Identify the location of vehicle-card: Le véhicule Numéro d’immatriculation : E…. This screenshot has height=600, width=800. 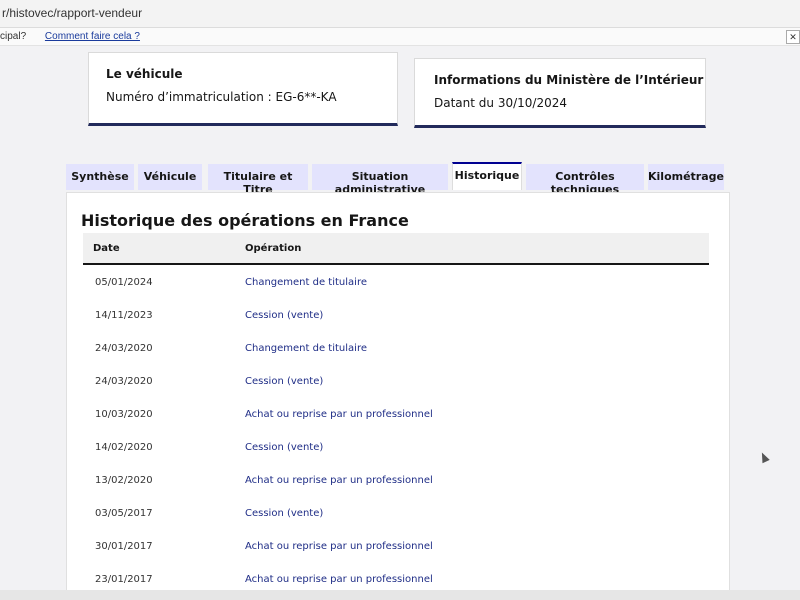
(243, 89).